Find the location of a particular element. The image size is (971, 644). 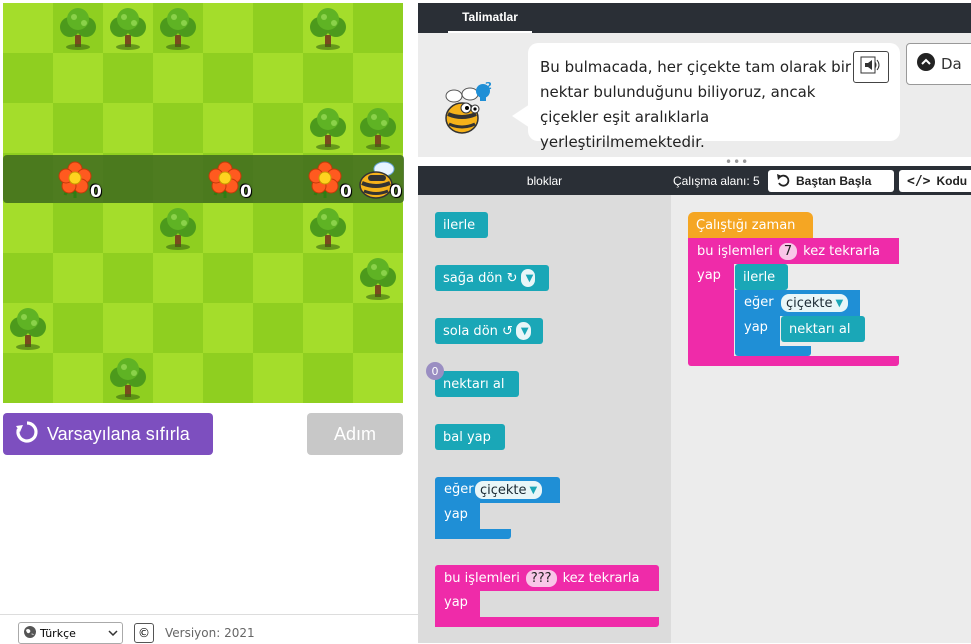

show-code-label: Kodu is located at coordinates (952, 181).